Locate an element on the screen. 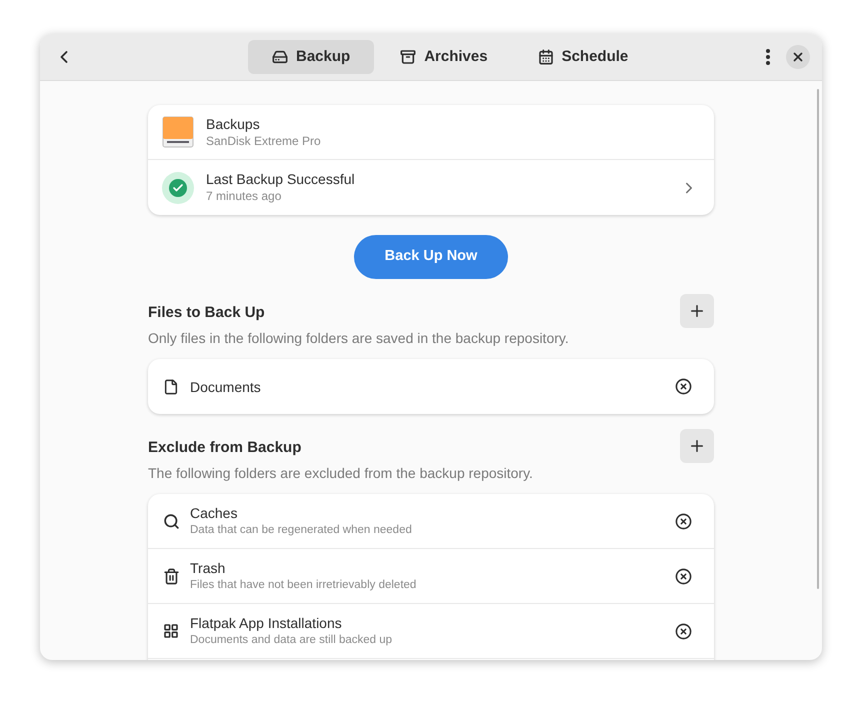 This screenshot has width=862, height=706. folder-subtitle: Files that have not been irretrievably deleted is located at coordinates (304, 585).